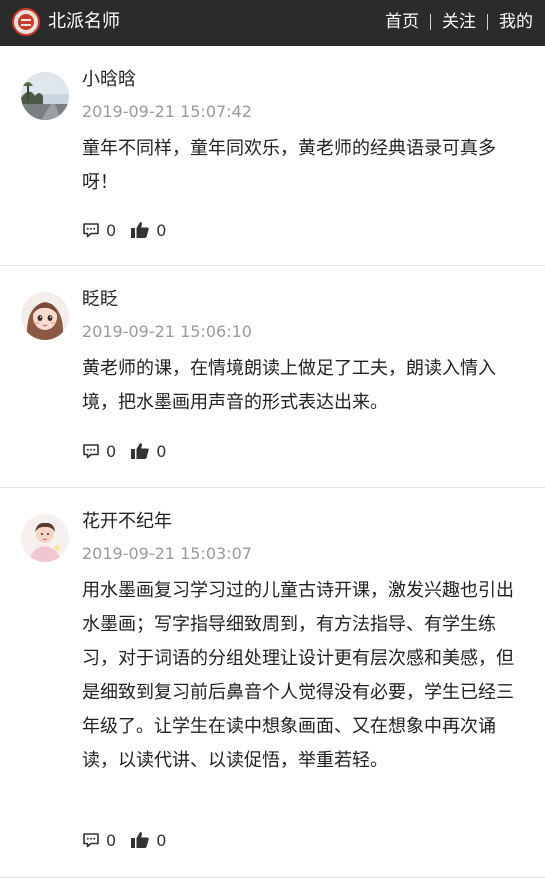 This screenshot has width=545, height=878. What do you see at coordinates (272, 23) in the screenshot?
I see `top-bar: 北派名师 首页 关注 我的` at bounding box center [272, 23].